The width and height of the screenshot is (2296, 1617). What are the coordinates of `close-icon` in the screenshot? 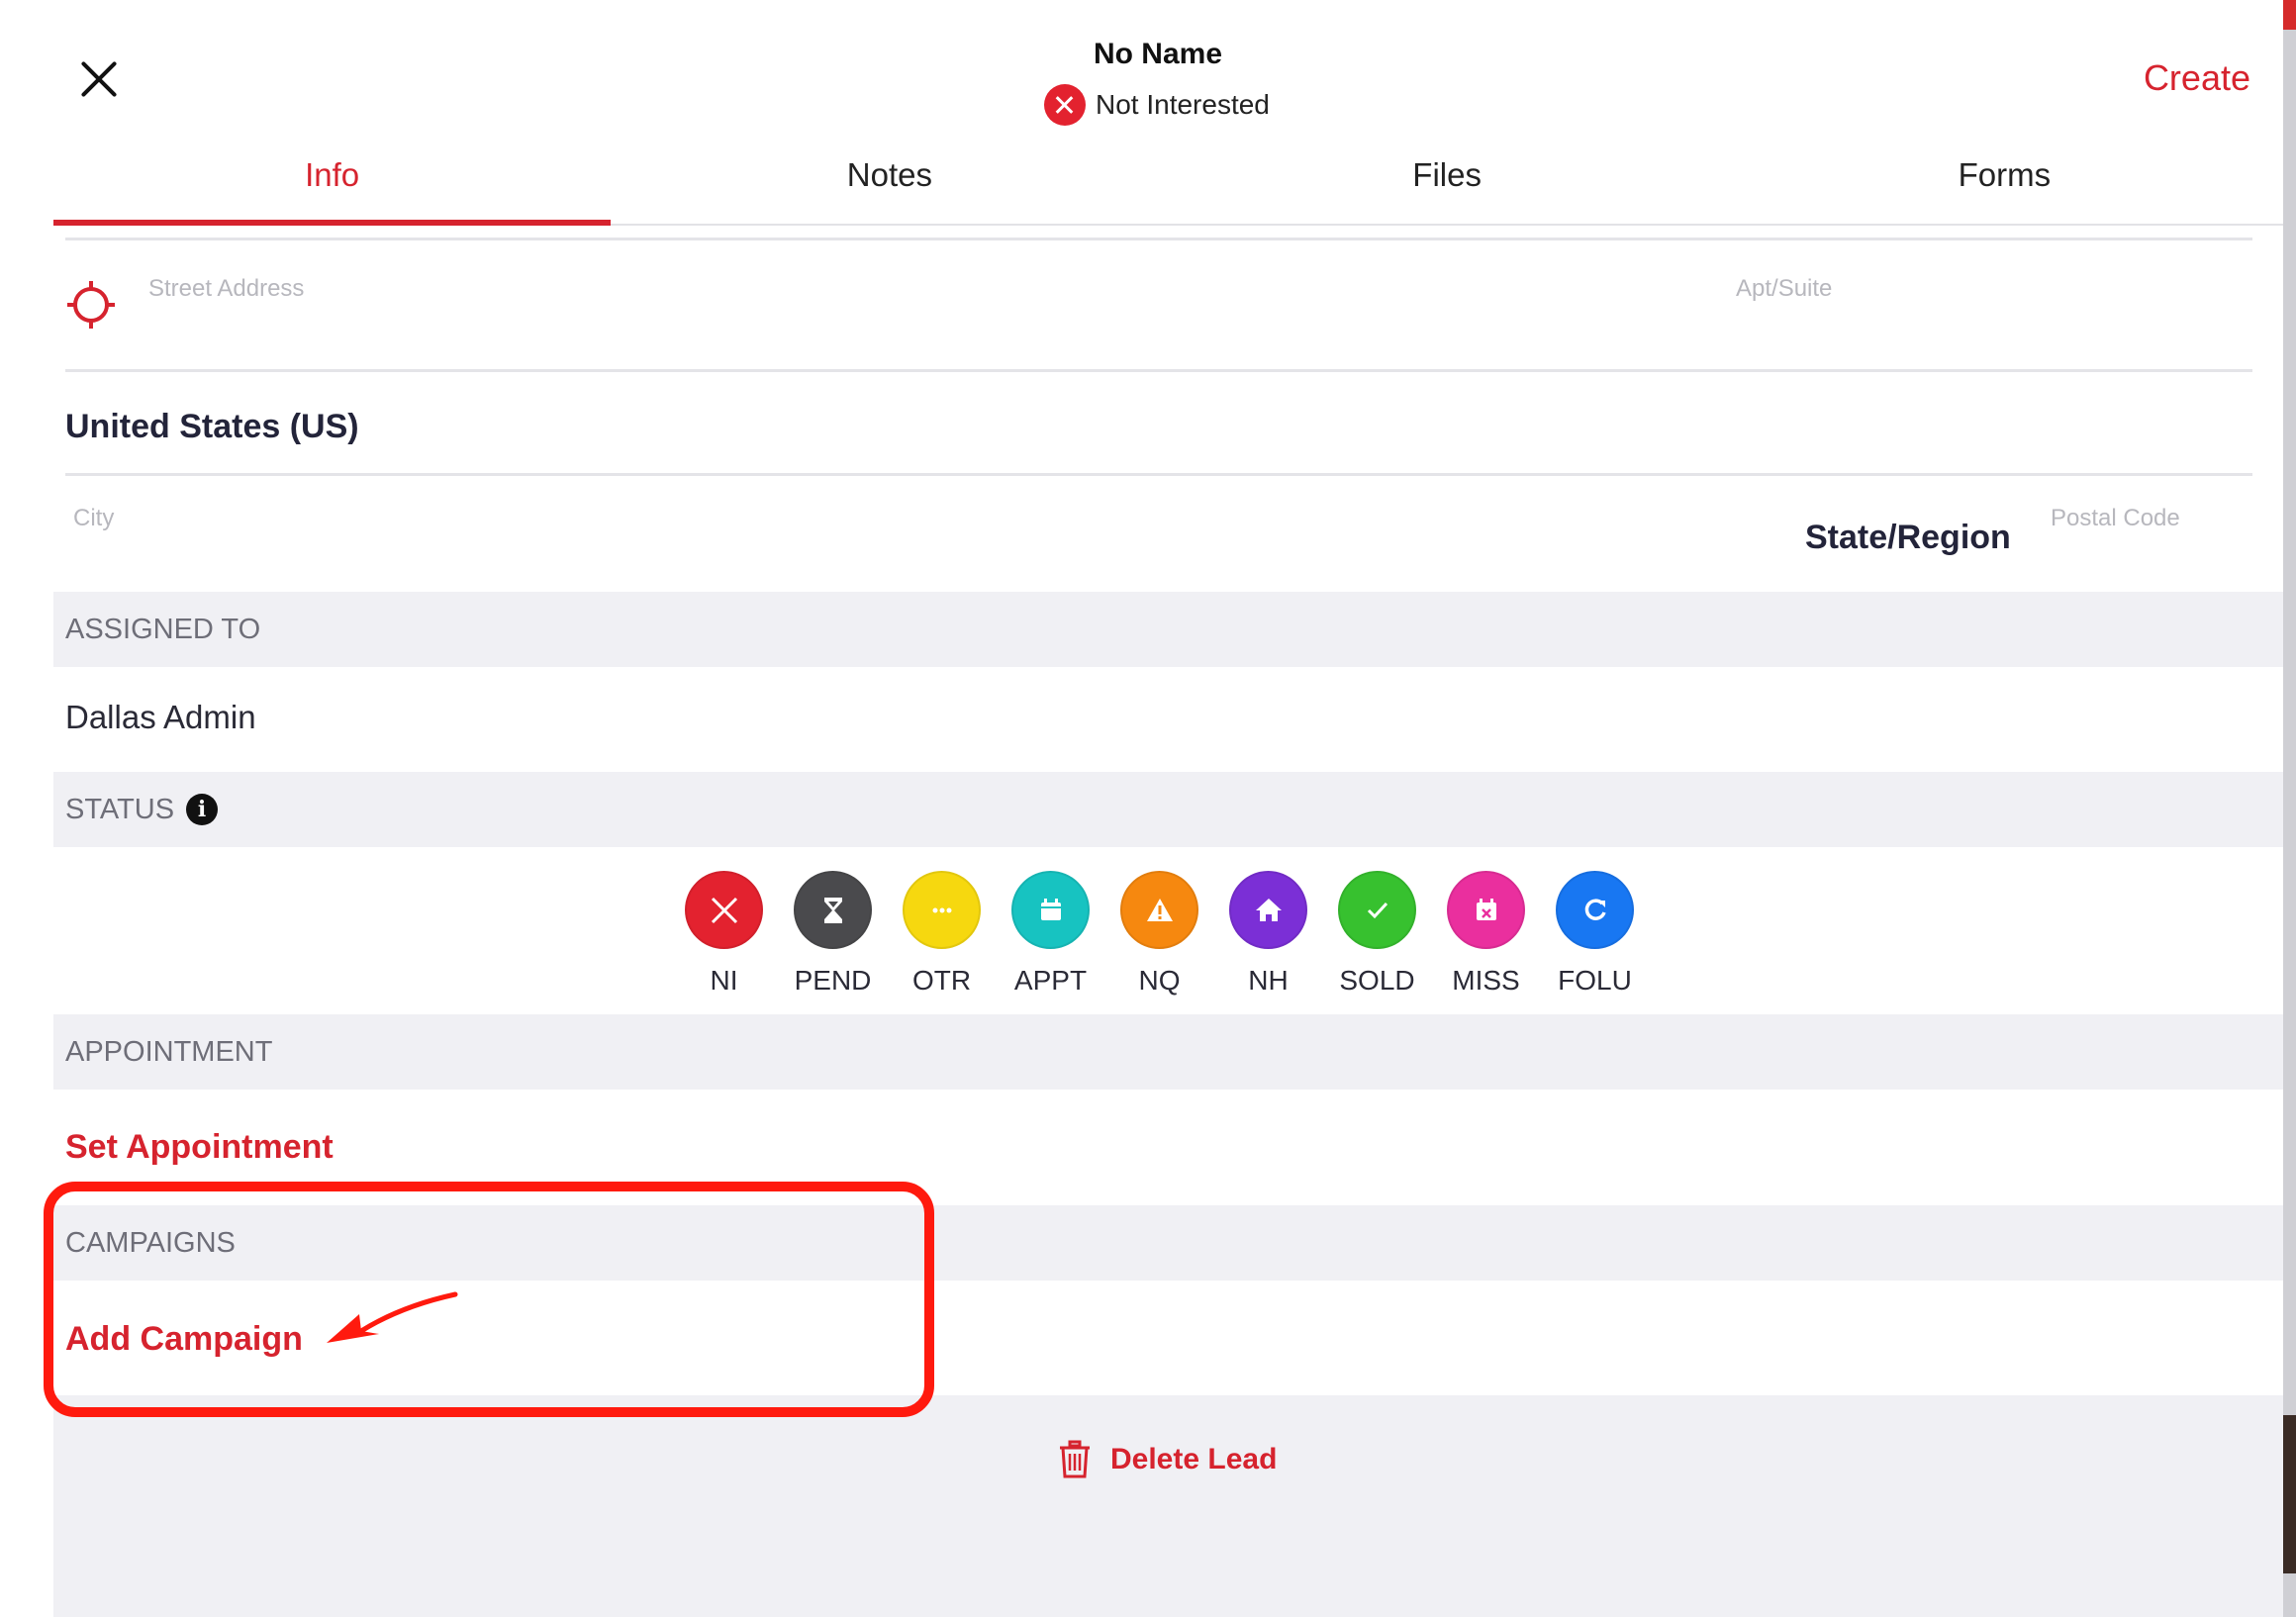 It's located at (99, 79).